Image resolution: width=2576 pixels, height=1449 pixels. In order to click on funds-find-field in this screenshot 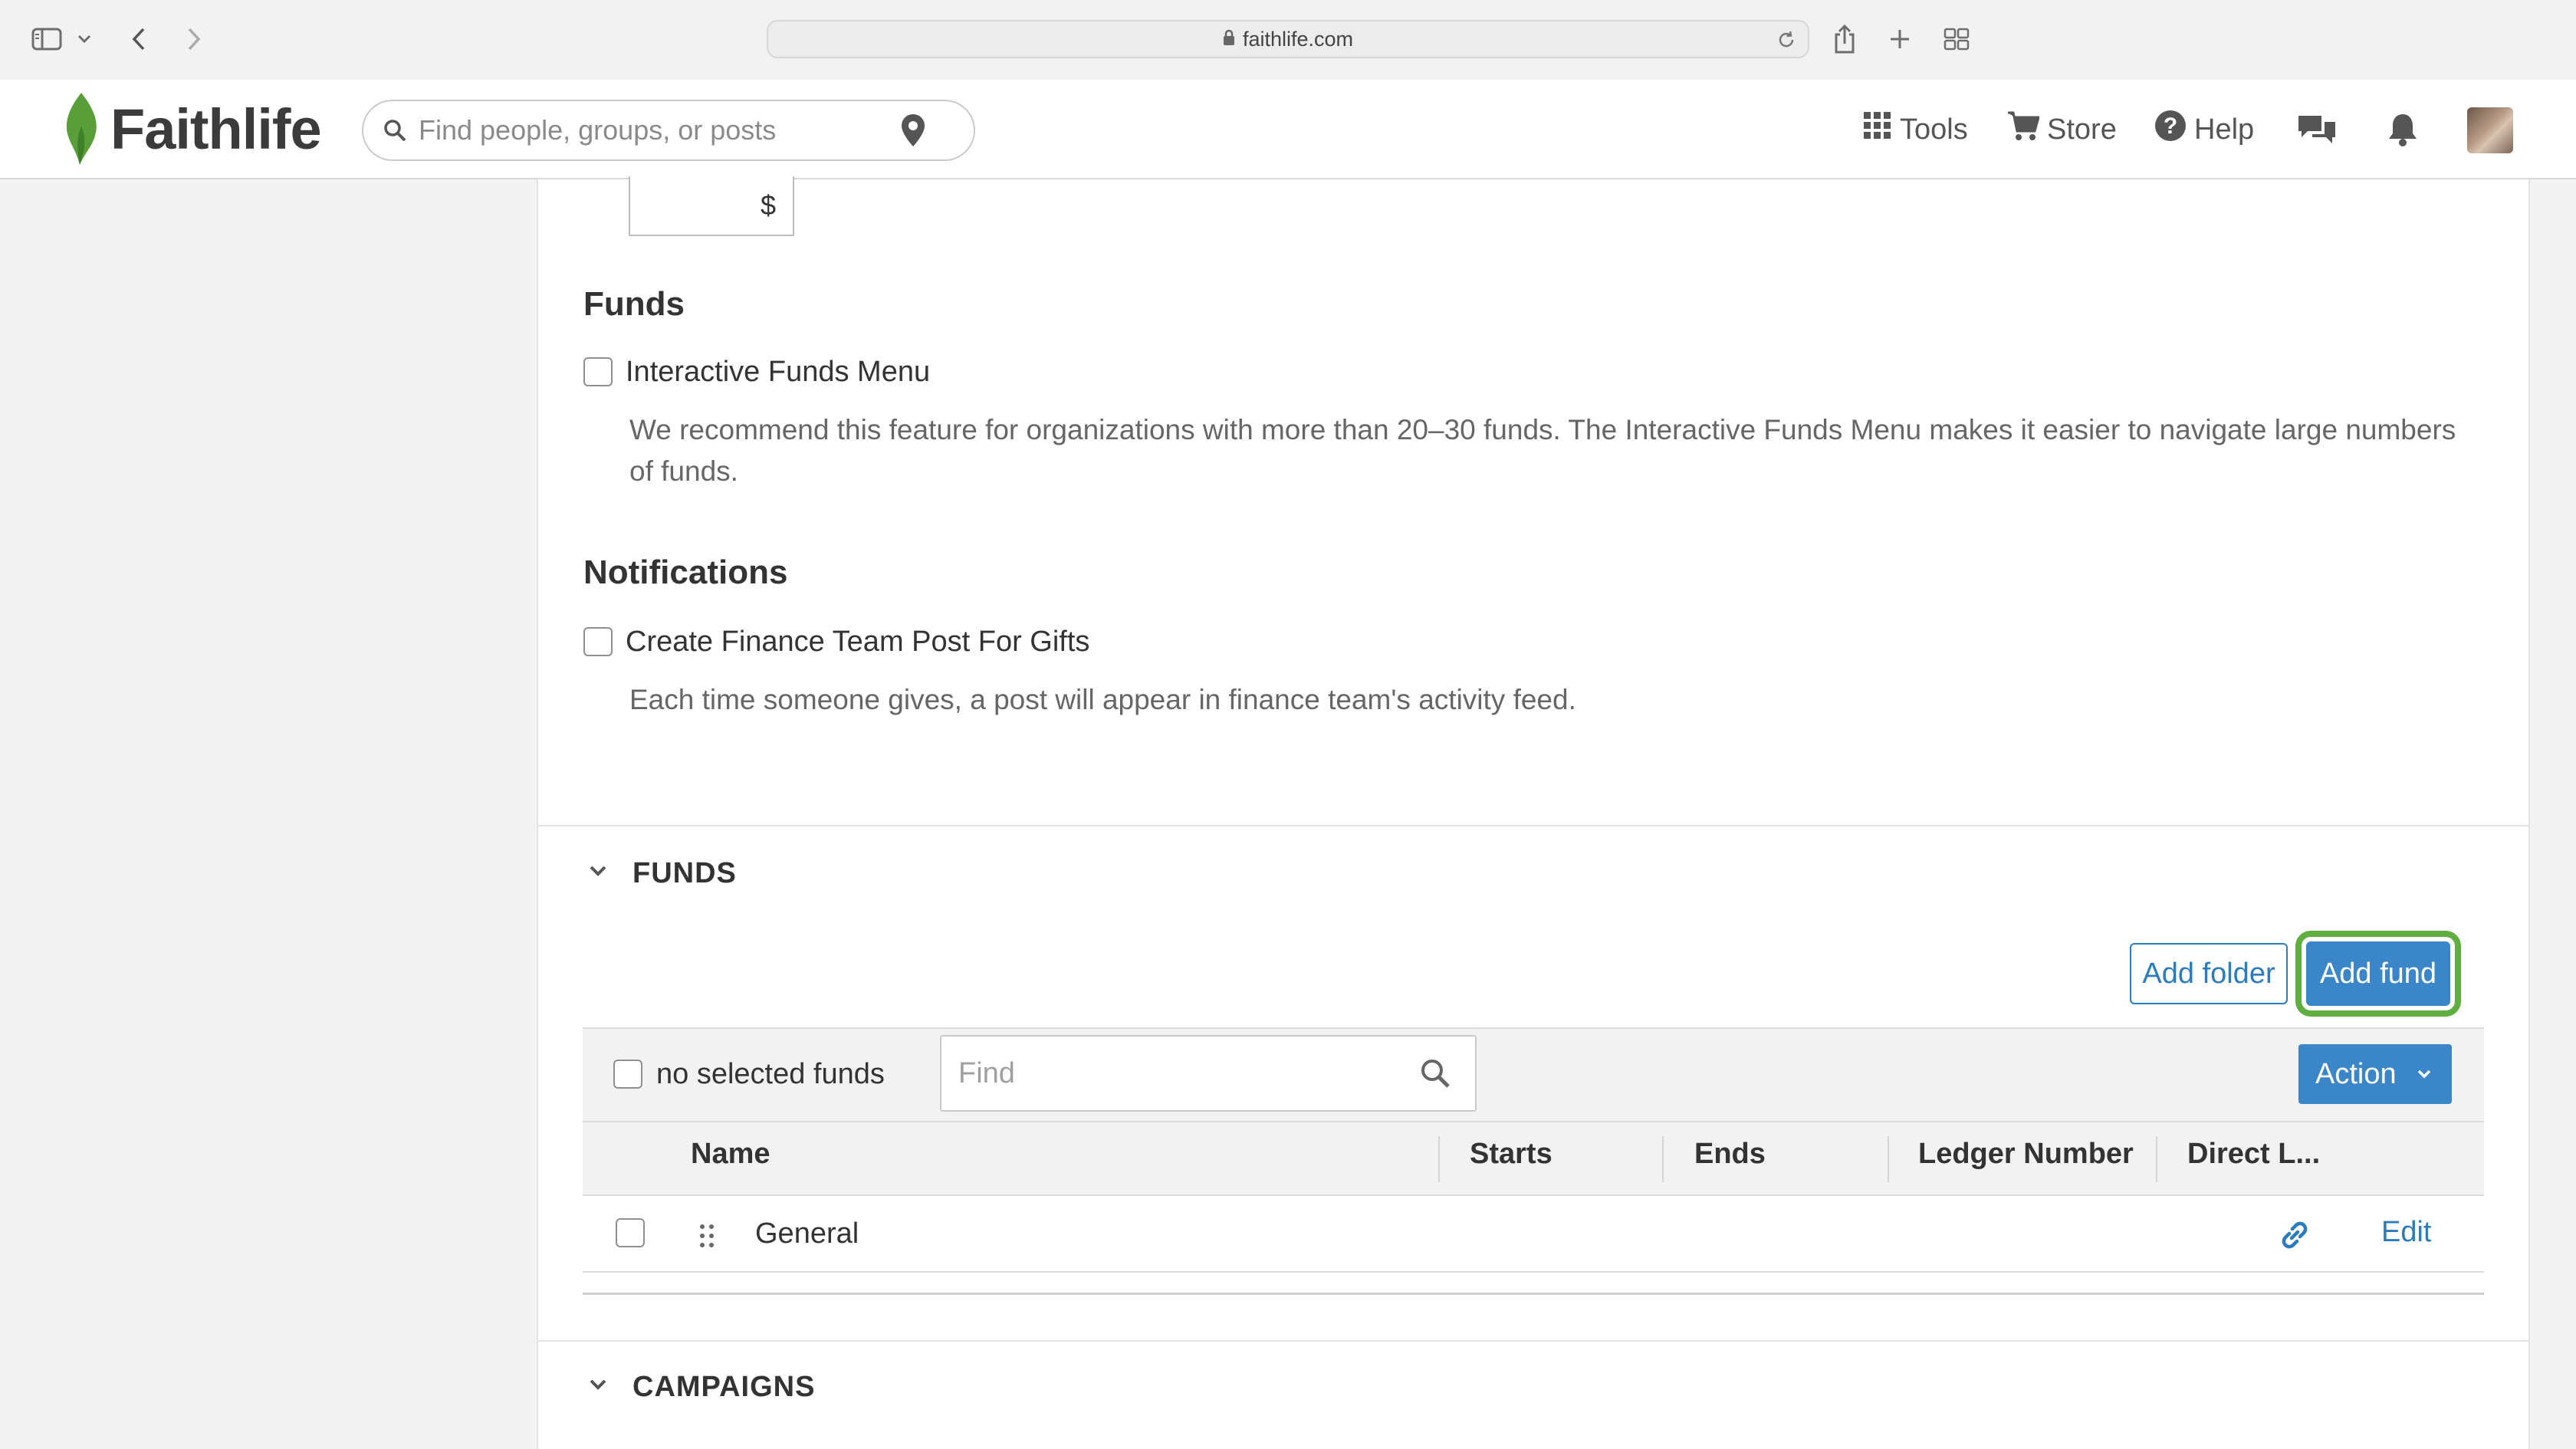, I will do `click(1208, 1073)`.